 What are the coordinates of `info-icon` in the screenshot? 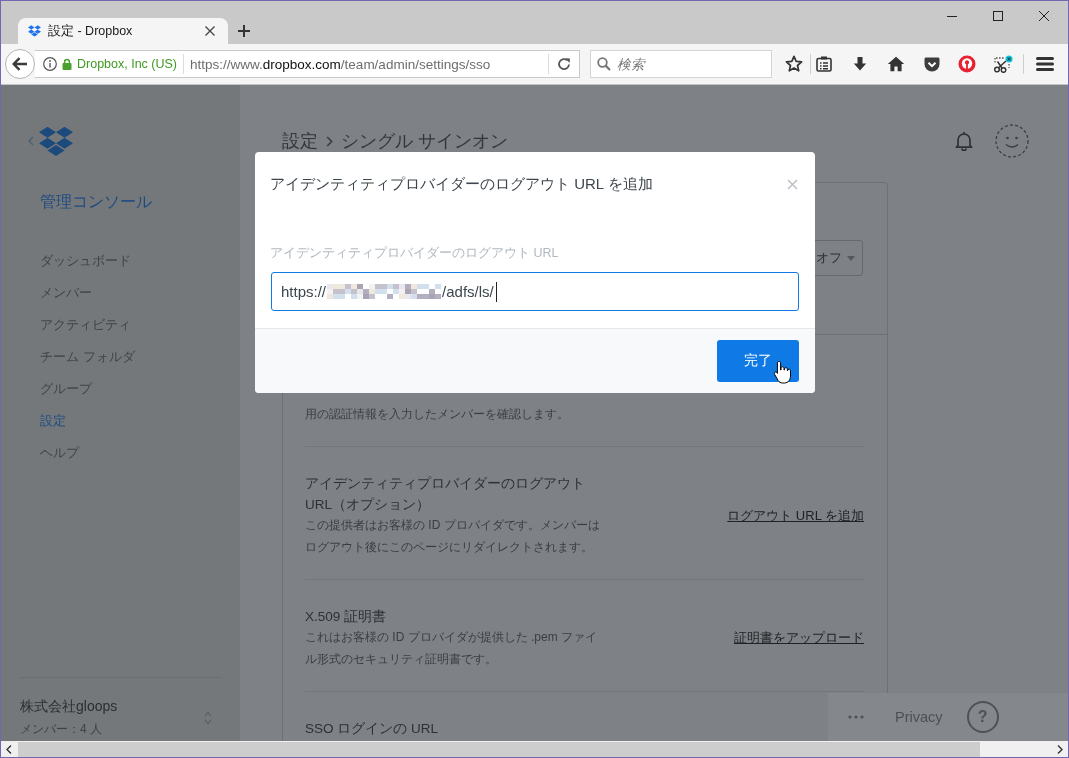 It's located at (50, 64).